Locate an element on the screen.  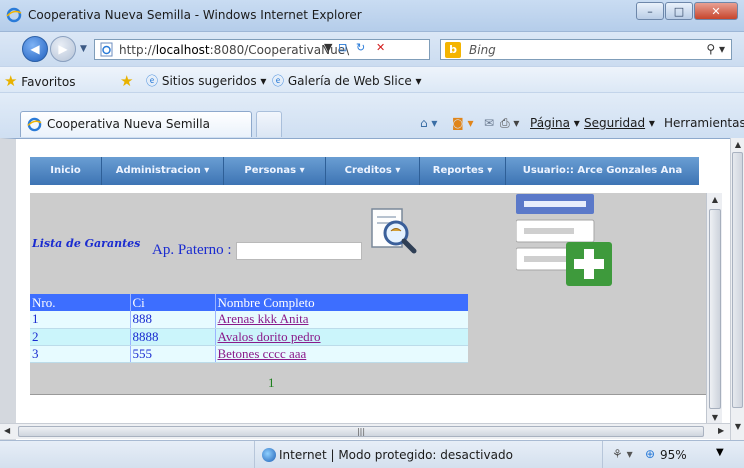
cell-ci: 8888 is located at coordinates (173, 337).